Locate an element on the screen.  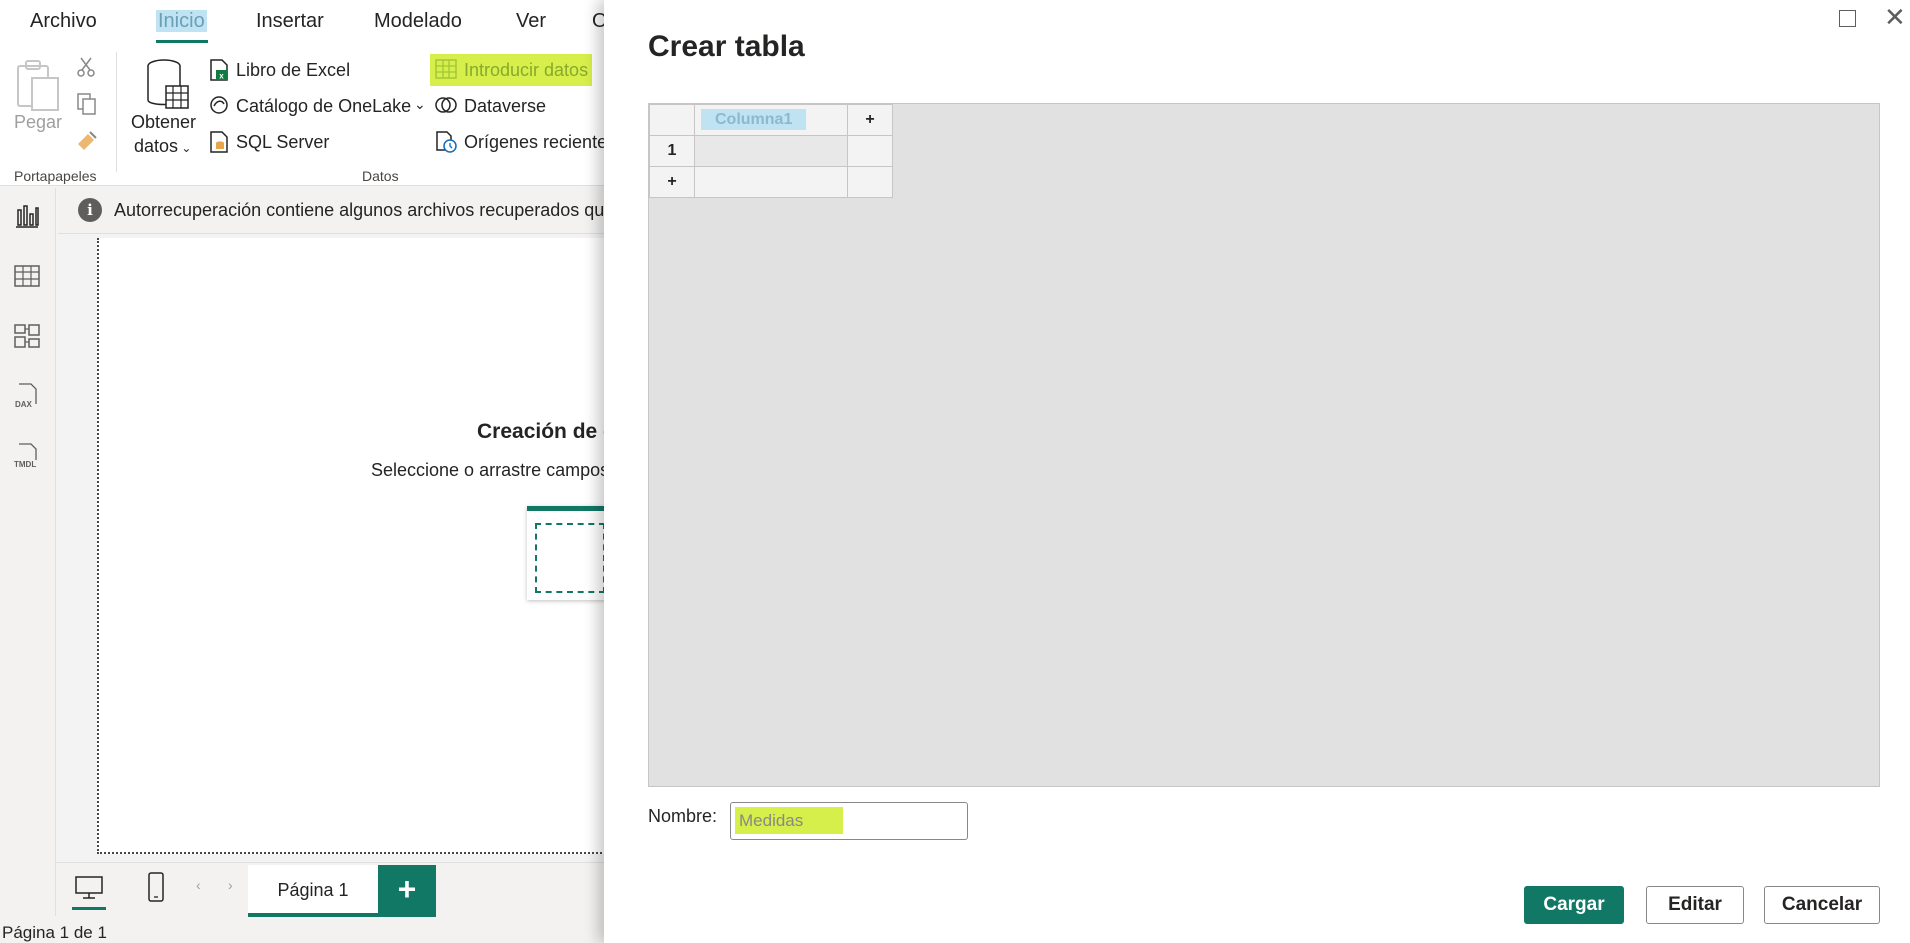
get-data-label-2: datos ⌄ is located at coordinates (162, 146).